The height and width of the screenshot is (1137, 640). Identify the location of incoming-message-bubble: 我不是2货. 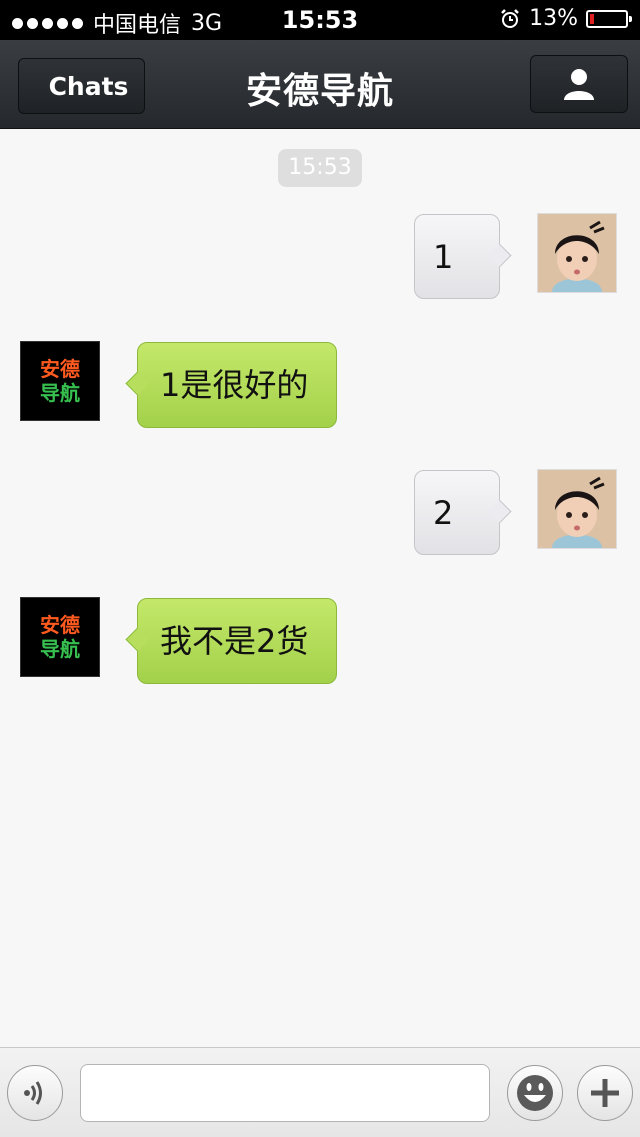
(231, 641).